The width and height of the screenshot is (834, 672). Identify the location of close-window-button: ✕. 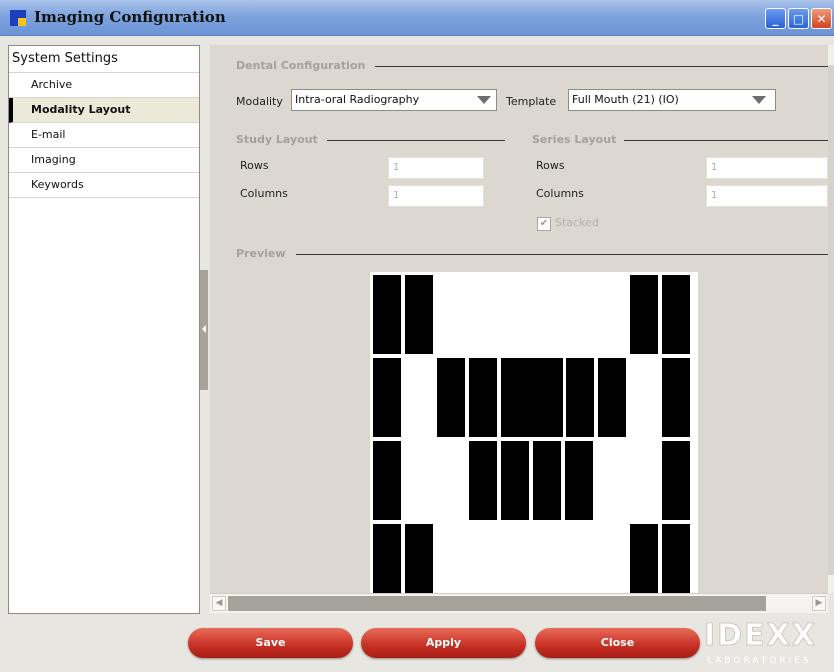
(821, 18).